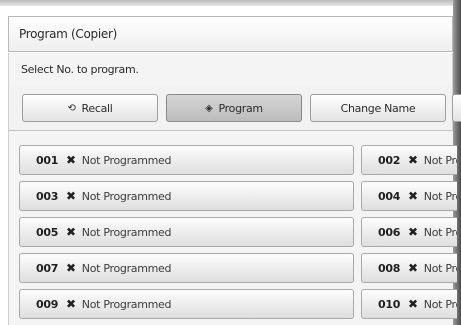 The height and width of the screenshot is (325, 461). What do you see at coordinates (241, 108) in the screenshot?
I see `tab-program-label: Program` at bounding box center [241, 108].